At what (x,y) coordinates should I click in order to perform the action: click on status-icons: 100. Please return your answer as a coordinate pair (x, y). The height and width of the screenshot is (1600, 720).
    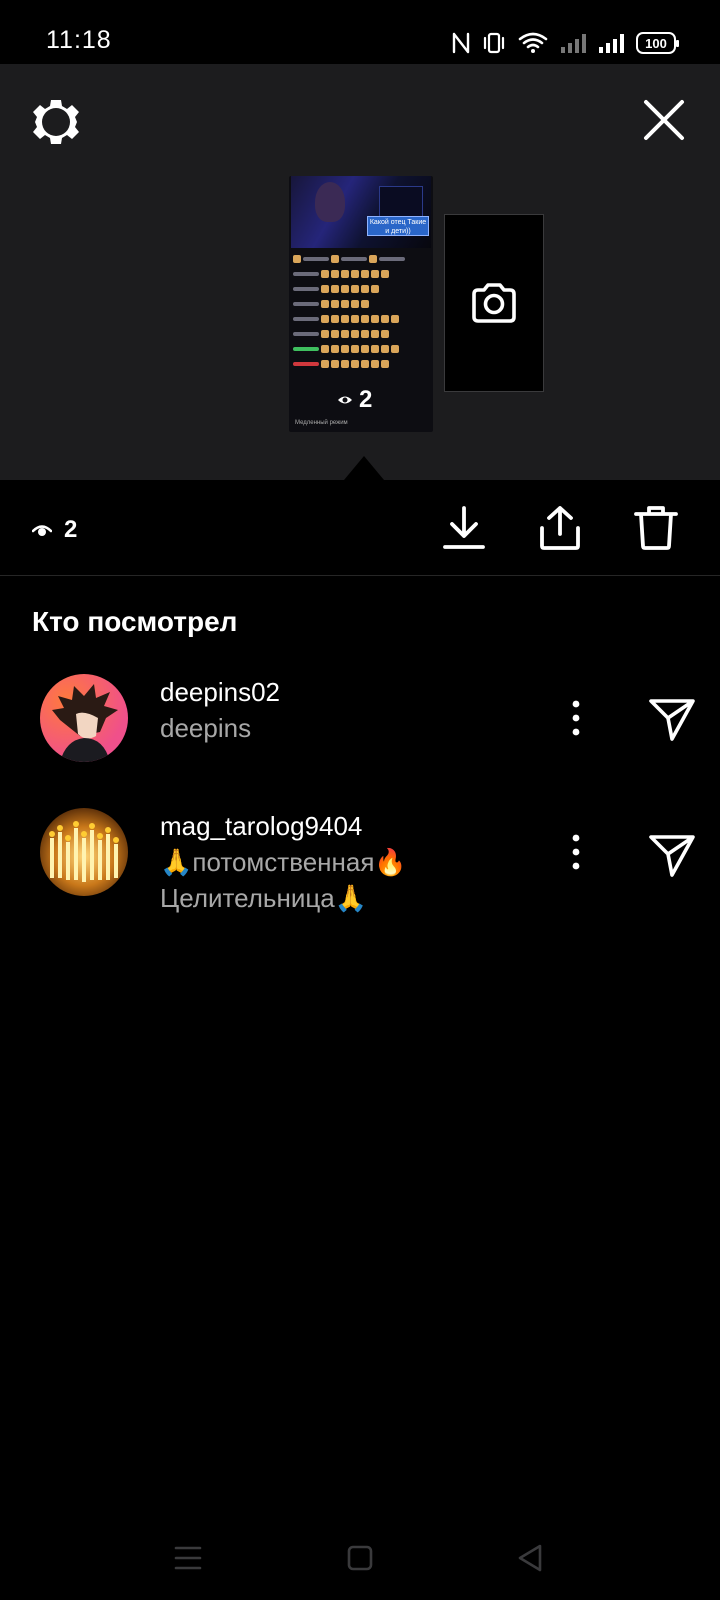
    Looking at the image, I should click on (565, 43).